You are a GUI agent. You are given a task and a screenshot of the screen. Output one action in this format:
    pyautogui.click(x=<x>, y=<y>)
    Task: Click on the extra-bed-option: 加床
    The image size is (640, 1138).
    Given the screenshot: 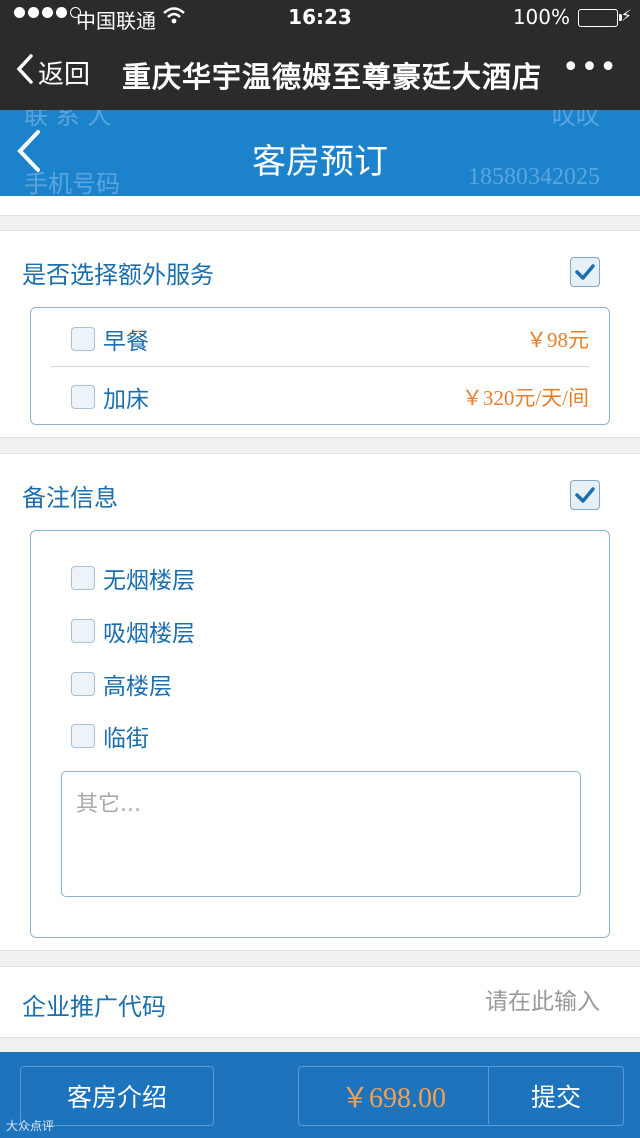 What is the action you would take?
    pyautogui.click(x=110, y=397)
    